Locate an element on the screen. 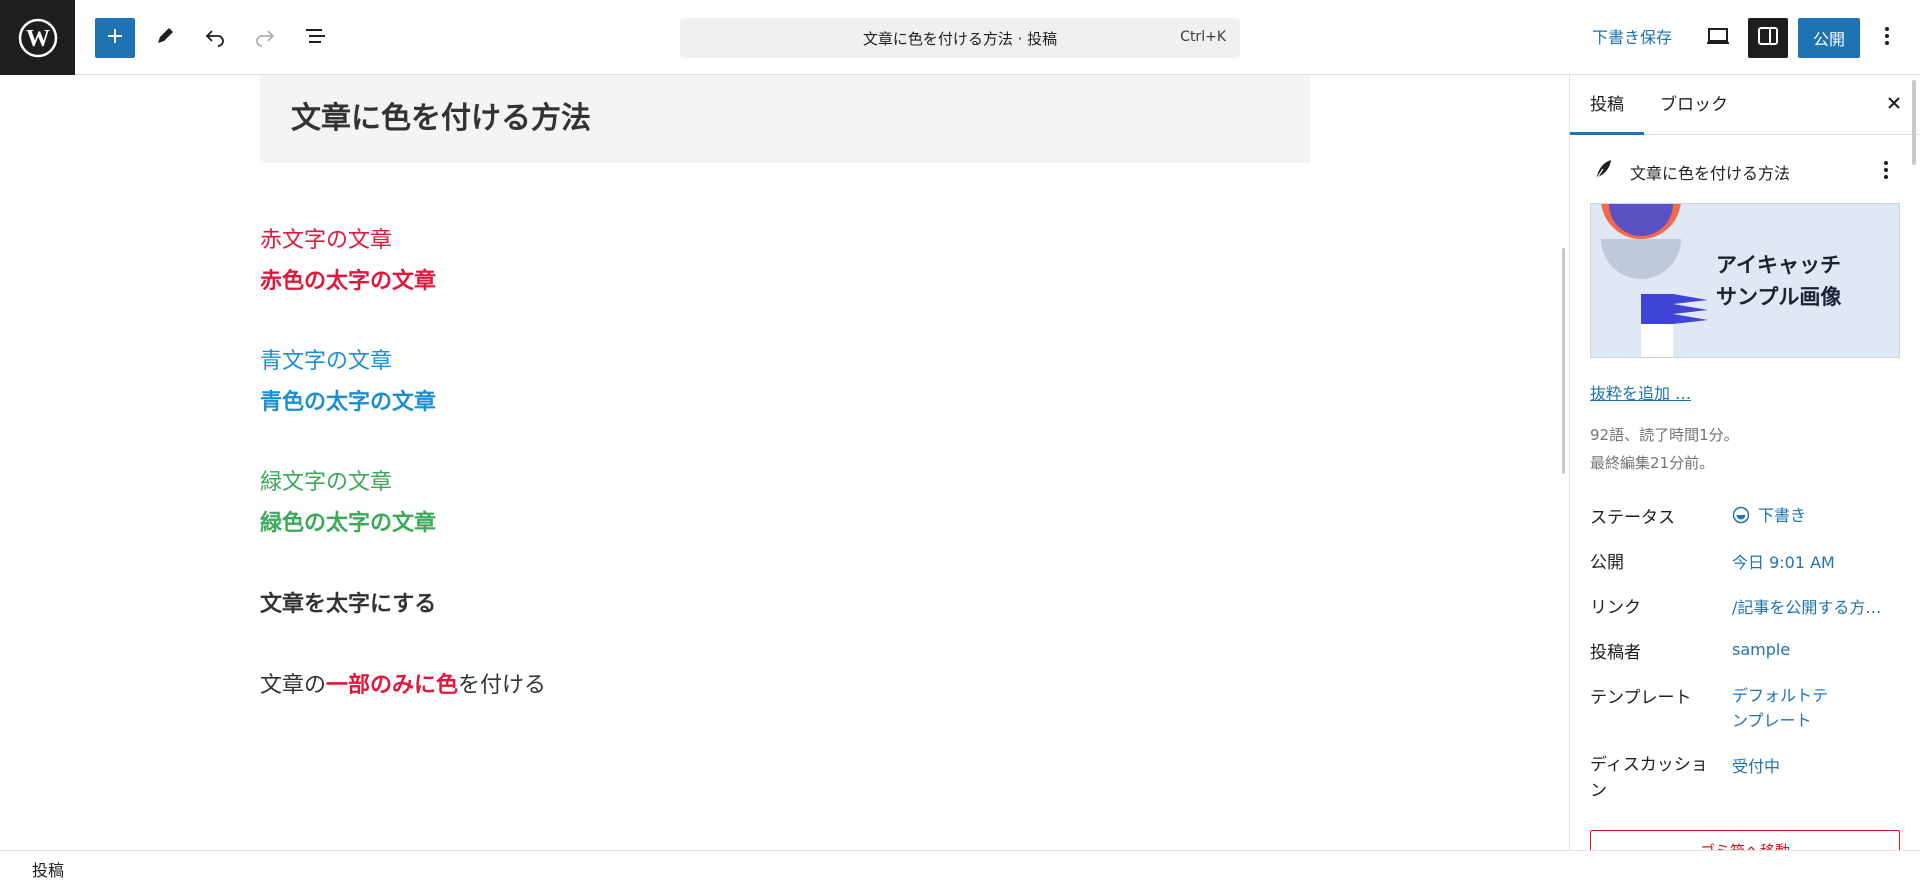 The image size is (1920, 880). paragraph-mixed: 文章の一部のみに色を付ける is located at coordinates (403, 683).